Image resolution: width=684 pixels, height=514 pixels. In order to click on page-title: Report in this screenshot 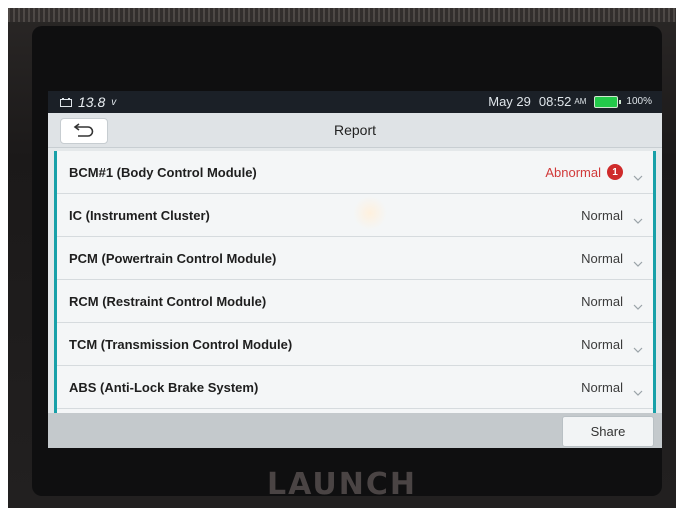, I will do `click(355, 130)`.